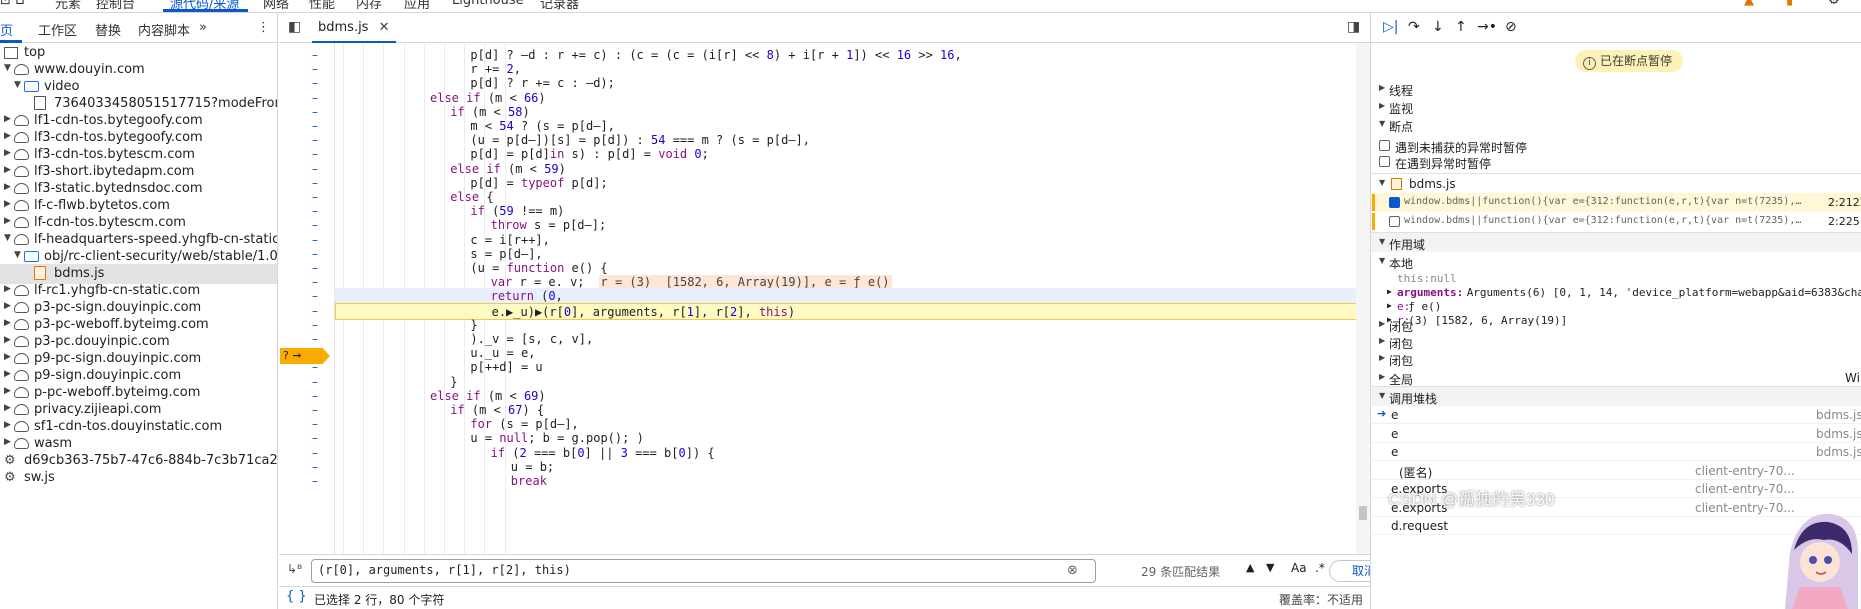  What do you see at coordinates (1299, 568) in the screenshot?
I see `match-case-button: Aa` at bounding box center [1299, 568].